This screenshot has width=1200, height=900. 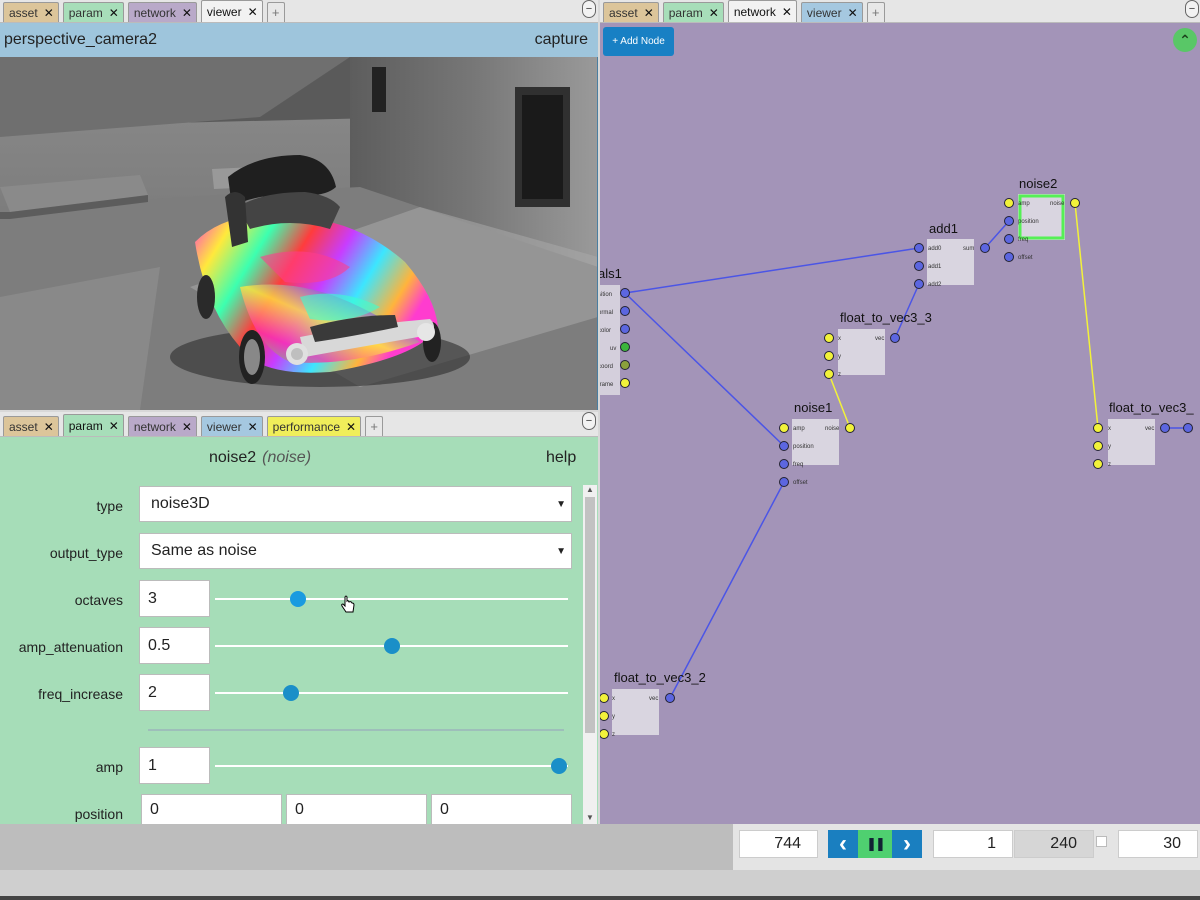 I want to click on type-select: noise3D ▼, so click(x=355, y=504).